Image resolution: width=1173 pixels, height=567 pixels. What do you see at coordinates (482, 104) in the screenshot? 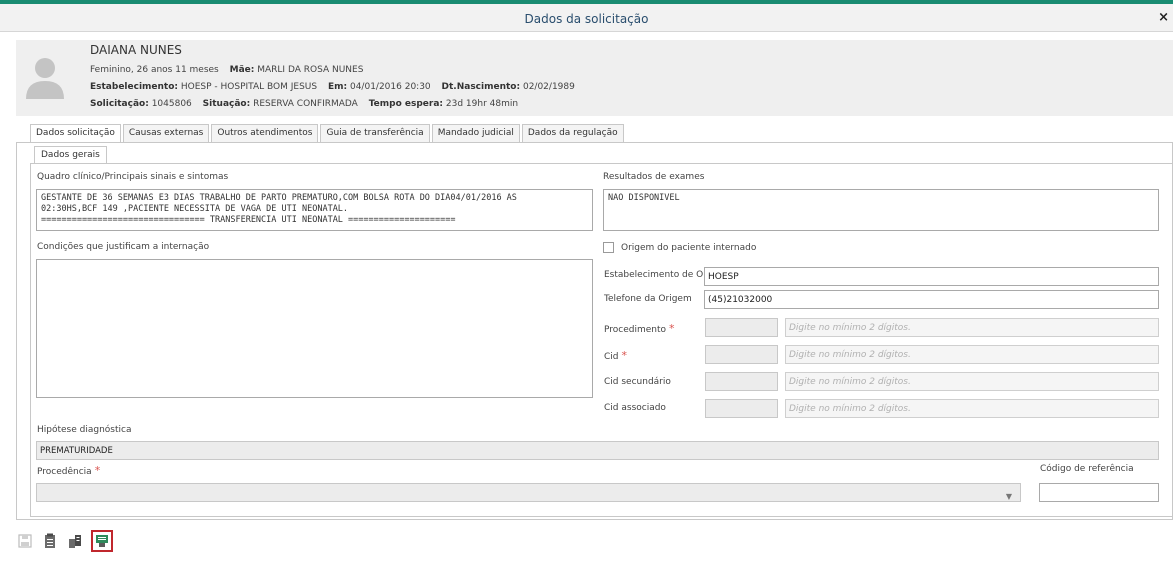
I see `wait-value: 23d 19hr 48min` at bounding box center [482, 104].